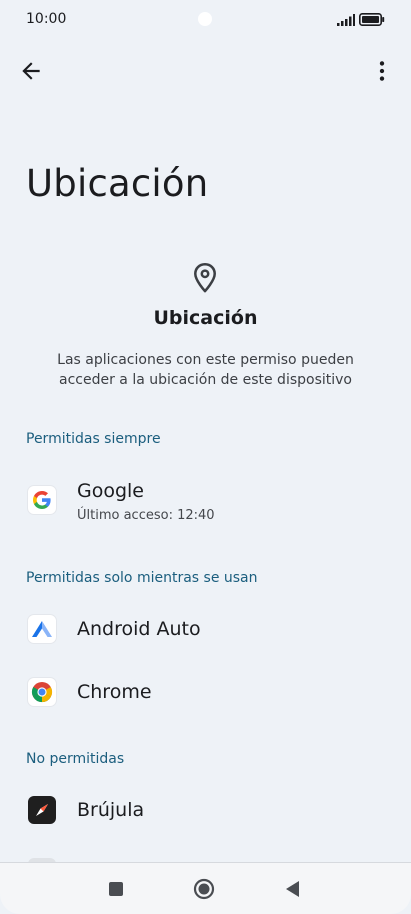  I want to click on signal-icon, so click(346, 20).